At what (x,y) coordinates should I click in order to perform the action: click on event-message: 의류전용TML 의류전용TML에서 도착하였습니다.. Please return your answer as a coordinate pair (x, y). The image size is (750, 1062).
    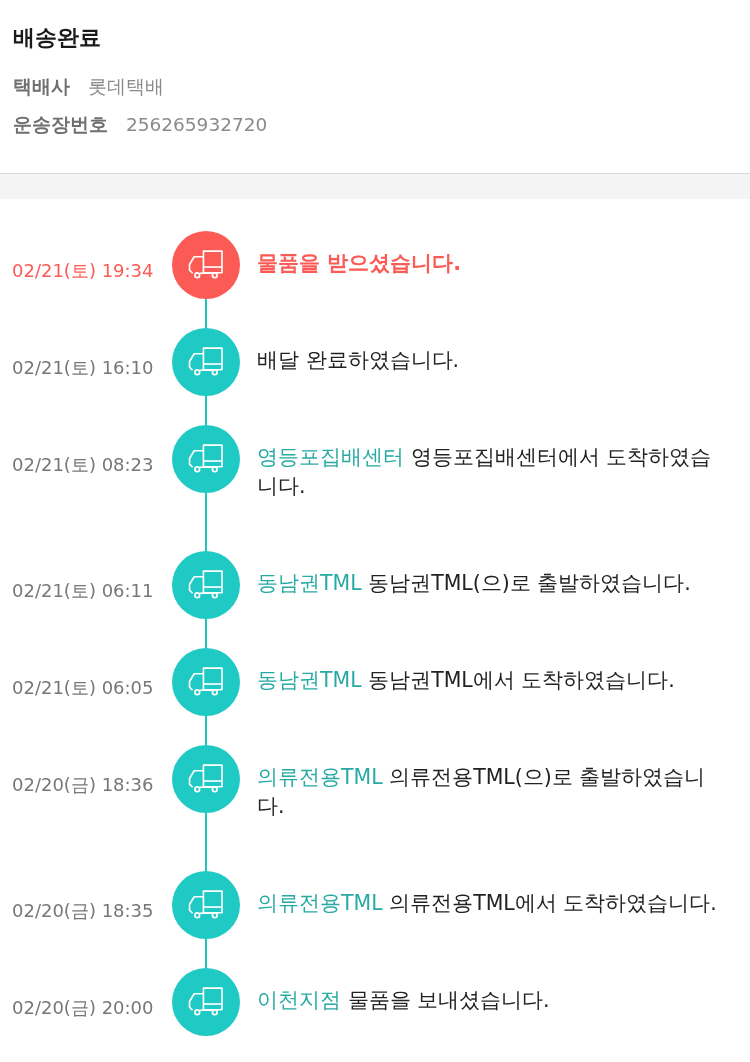
    Looking at the image, I should click on (487, 903).